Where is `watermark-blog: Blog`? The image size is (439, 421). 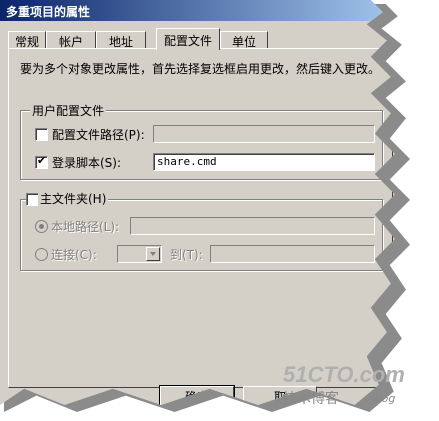
watermark-blog: Blog is located at coordinates (383, 398).